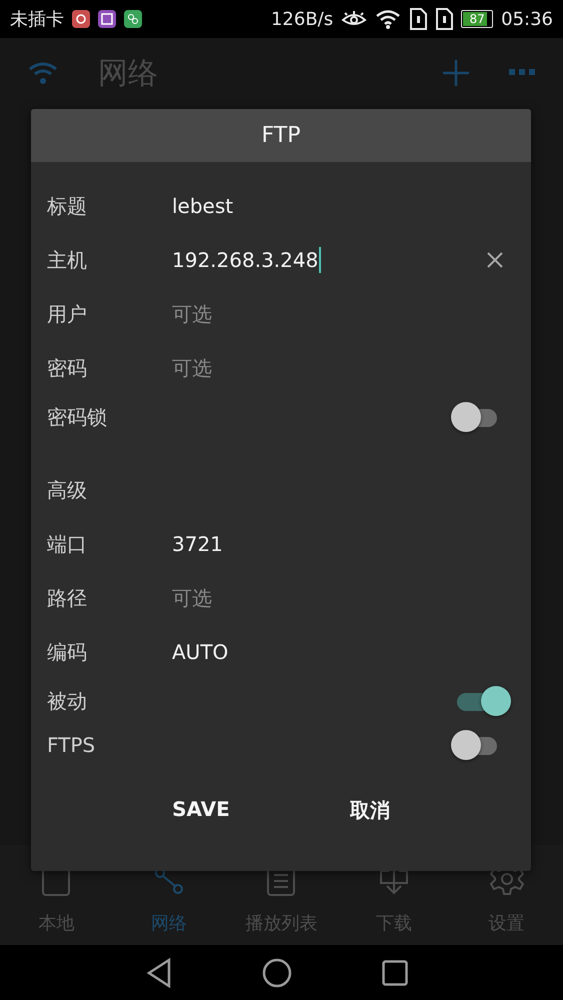 This screenshot has height=1000, width=563. Describe the element at coordinates (37, 19) in the screenshot. I see `carrier-text: 未插卡` at that location.